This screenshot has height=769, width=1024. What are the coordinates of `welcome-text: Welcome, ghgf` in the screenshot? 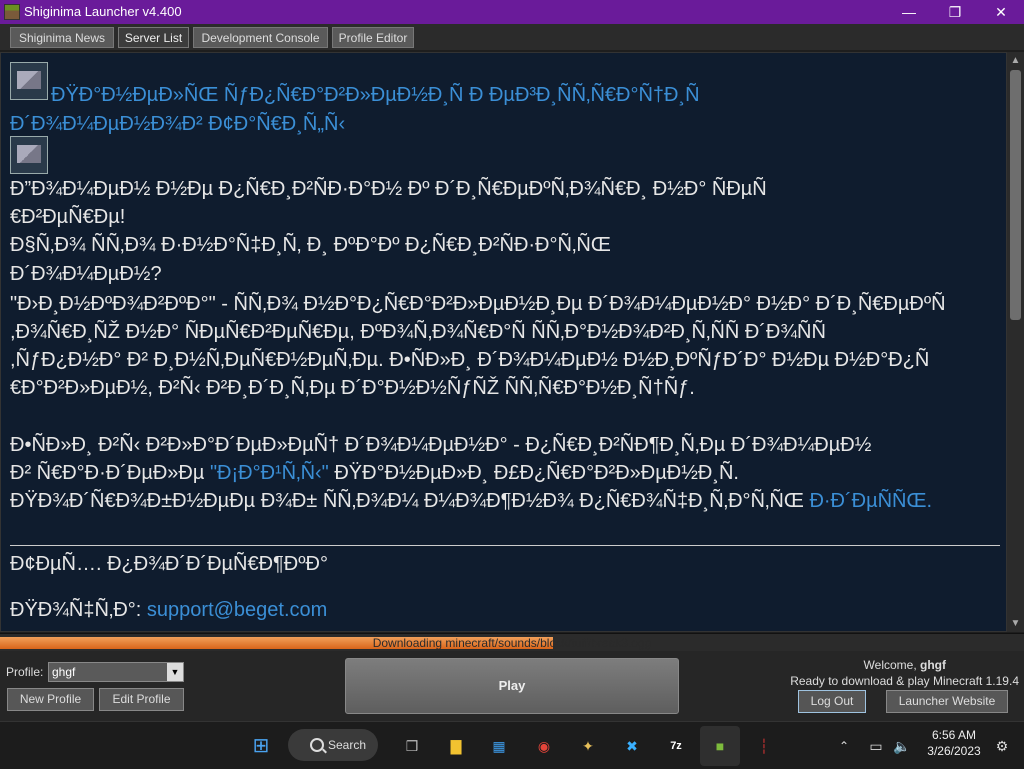 It's located at (848, 665).